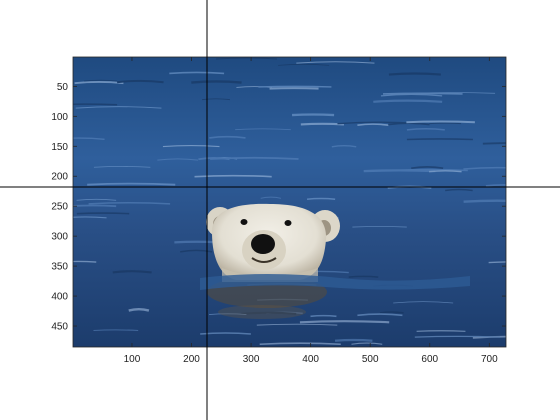 The image size is (560, 420). I want to click on x-tick-label: 700, so click(489, 359).